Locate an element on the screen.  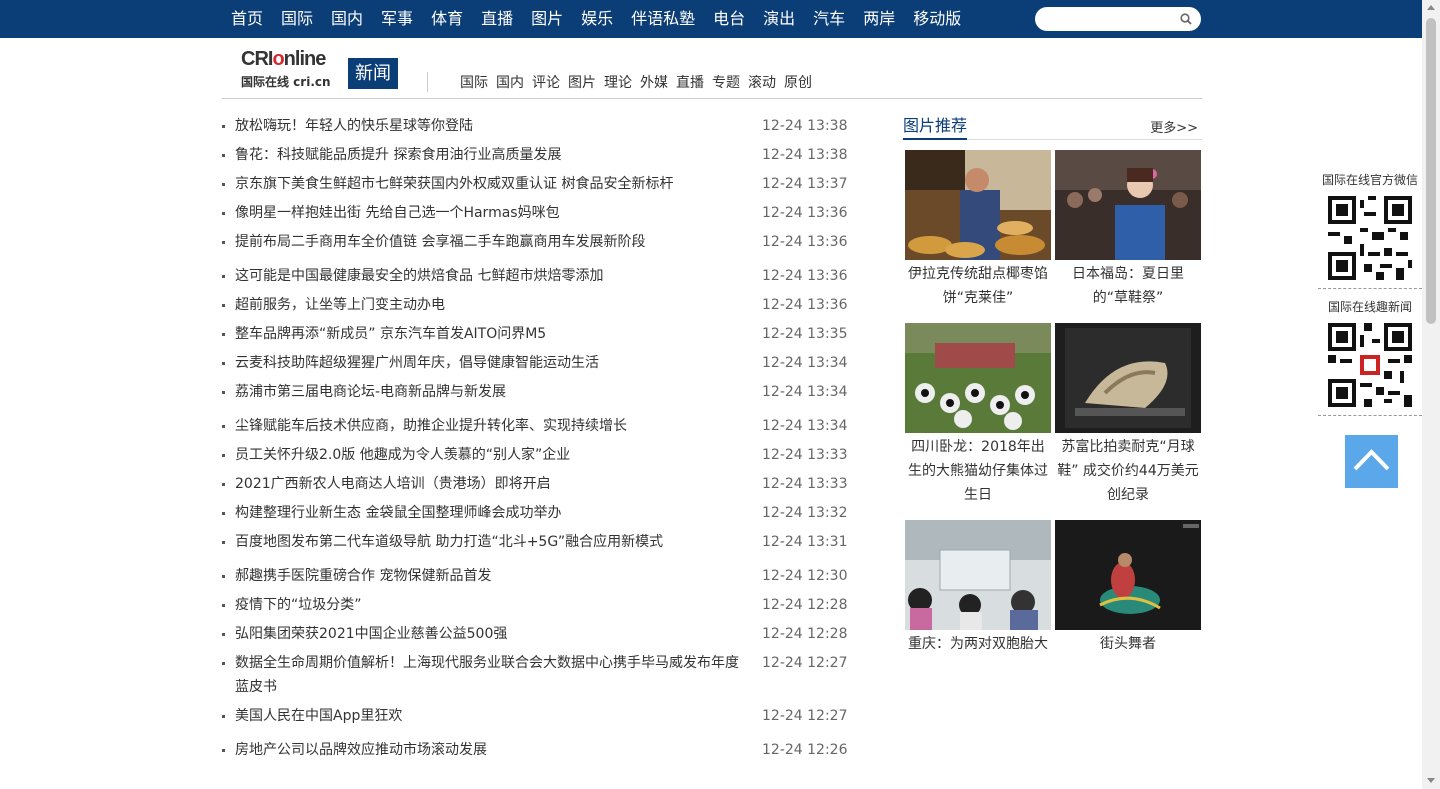
news-title: 鲁花：科技赋能品质提升 探索食用油行业高质量发展 is located at coordinates (490, 155).